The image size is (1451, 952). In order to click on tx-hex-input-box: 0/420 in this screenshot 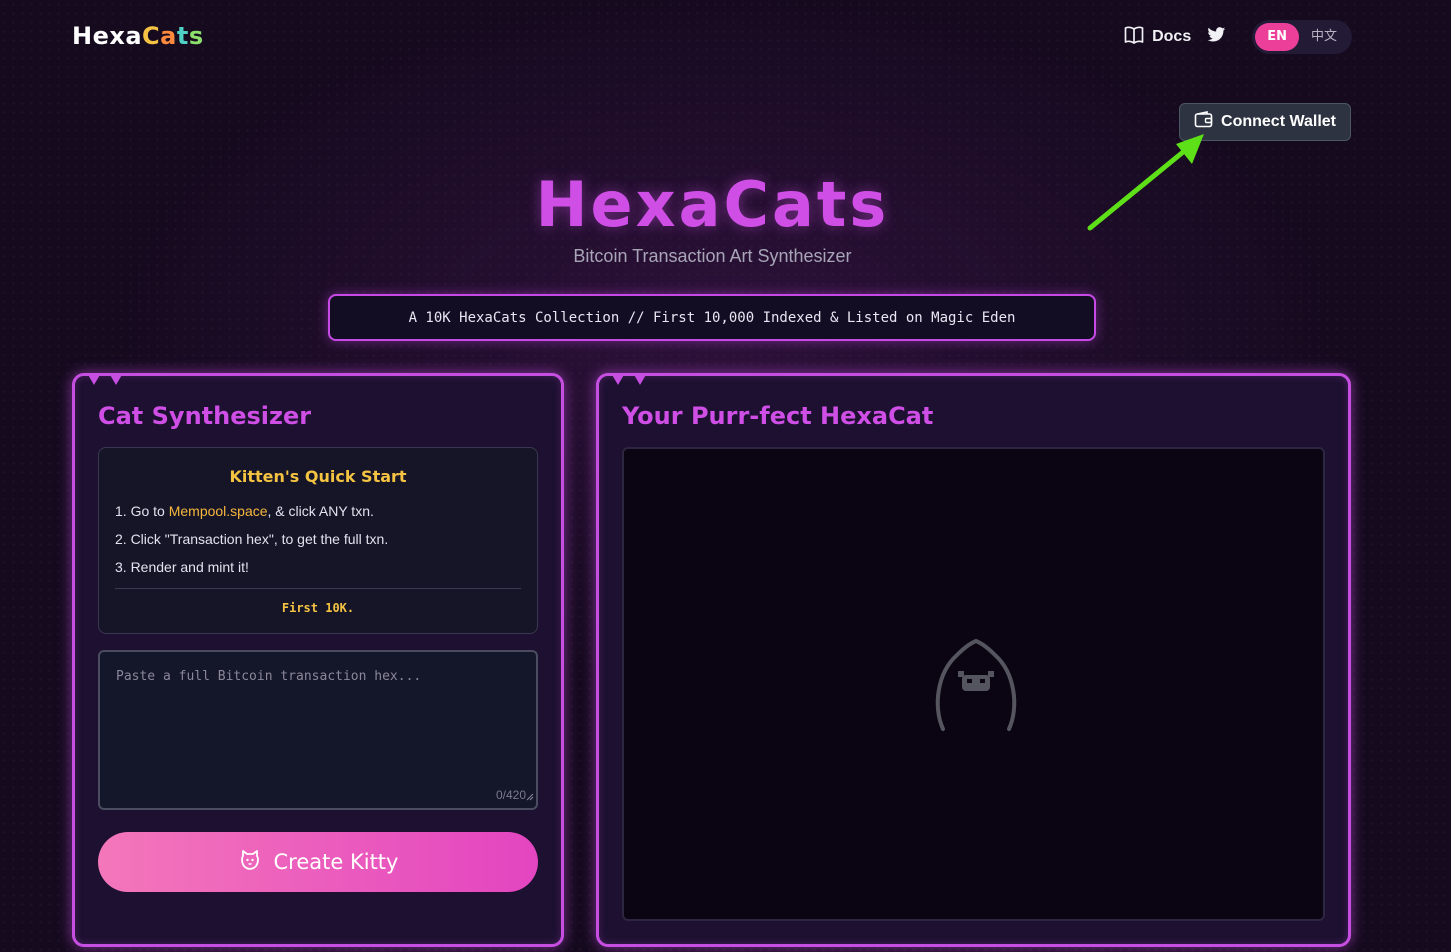, I will do `click(318, 730)`.